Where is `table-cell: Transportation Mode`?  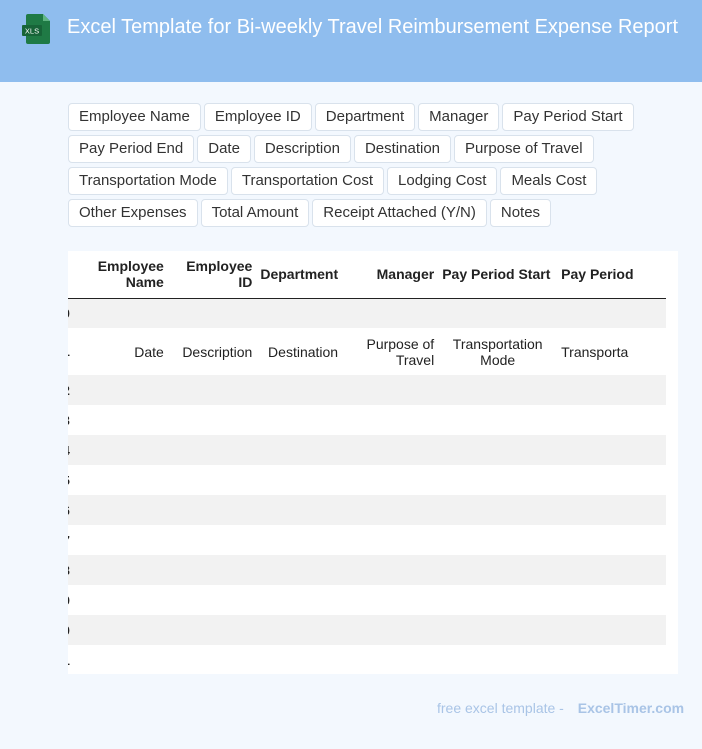
table-cell: Transportation Mode is located at coordinates (497, 351).